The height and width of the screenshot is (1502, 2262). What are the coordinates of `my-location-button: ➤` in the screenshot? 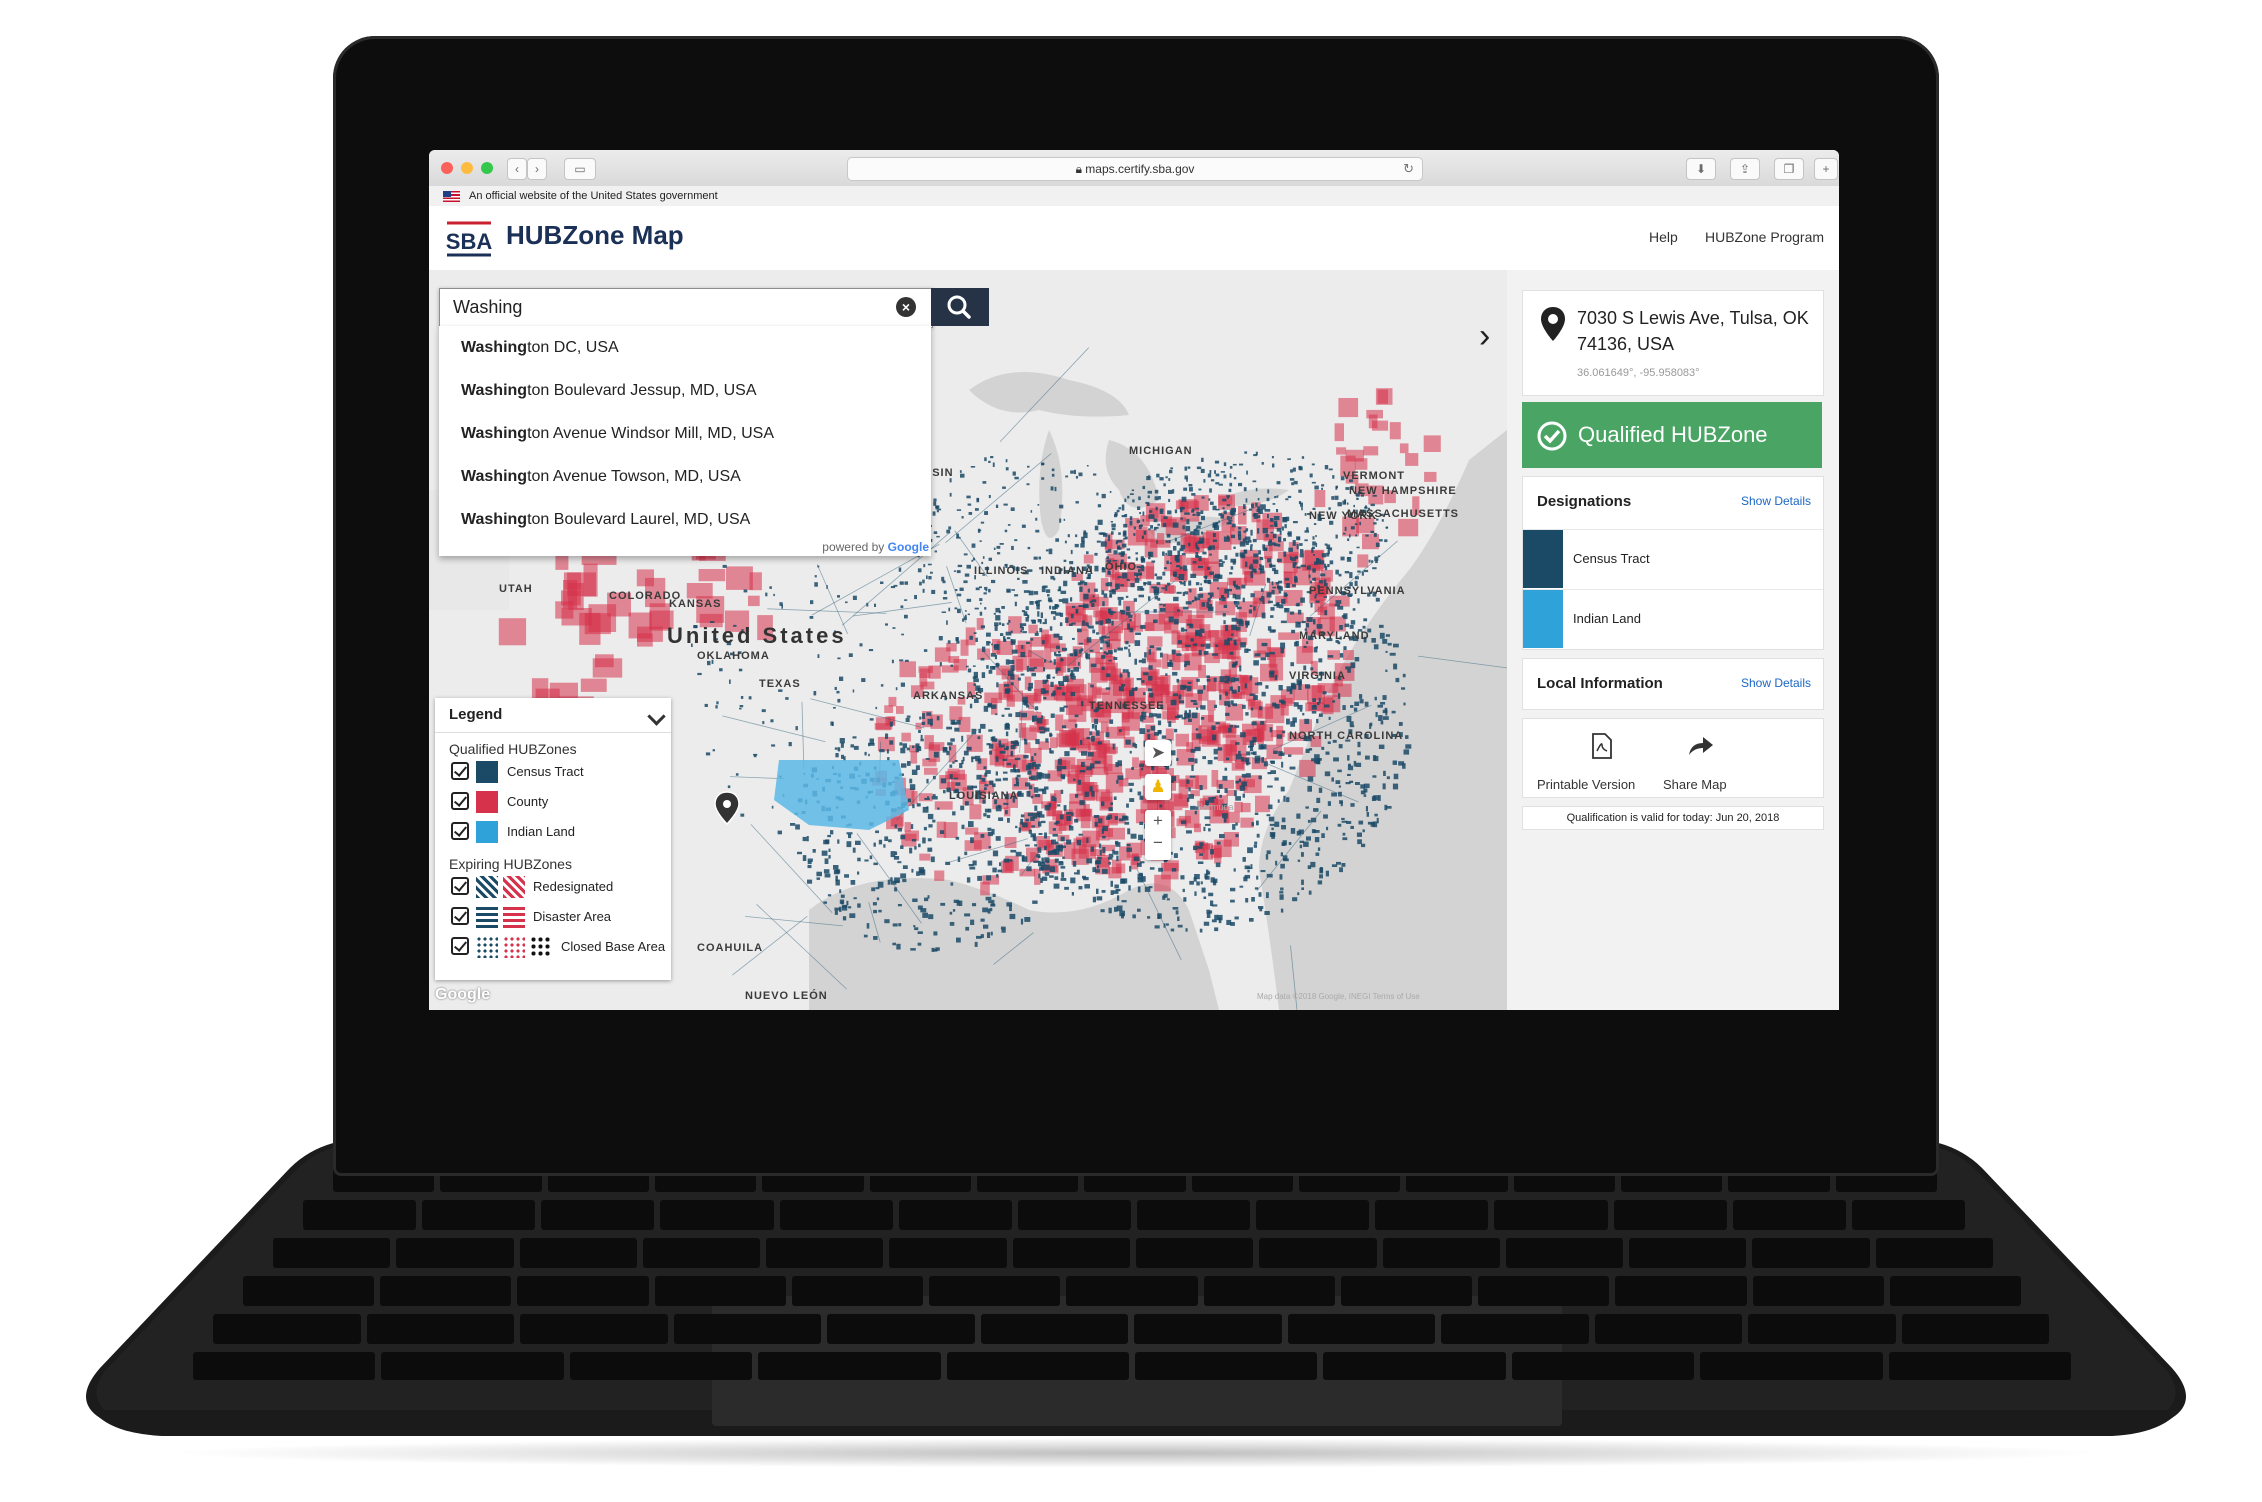 It's located at (1158, 753).